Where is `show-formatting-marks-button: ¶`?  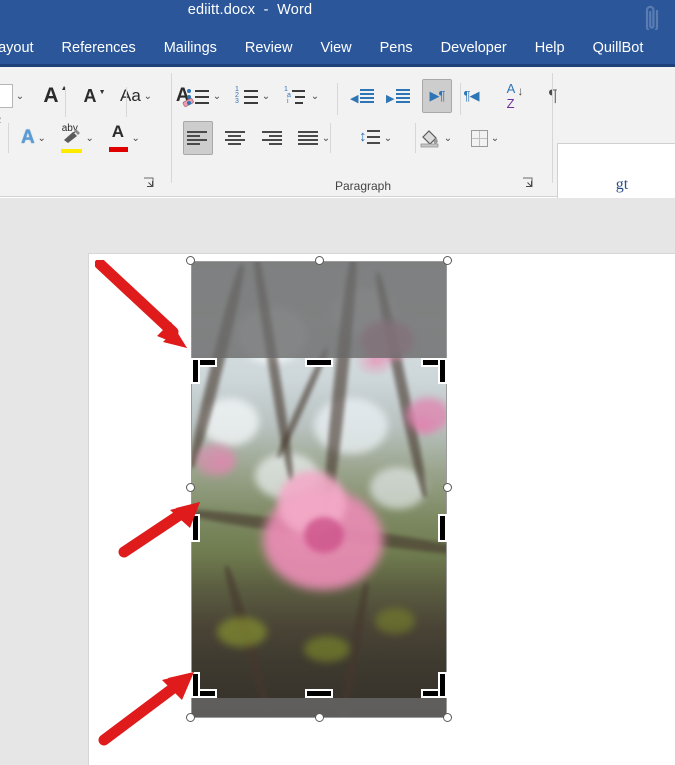 show-formatting-marks-button: ¶ is located at coordinates (553, 96).